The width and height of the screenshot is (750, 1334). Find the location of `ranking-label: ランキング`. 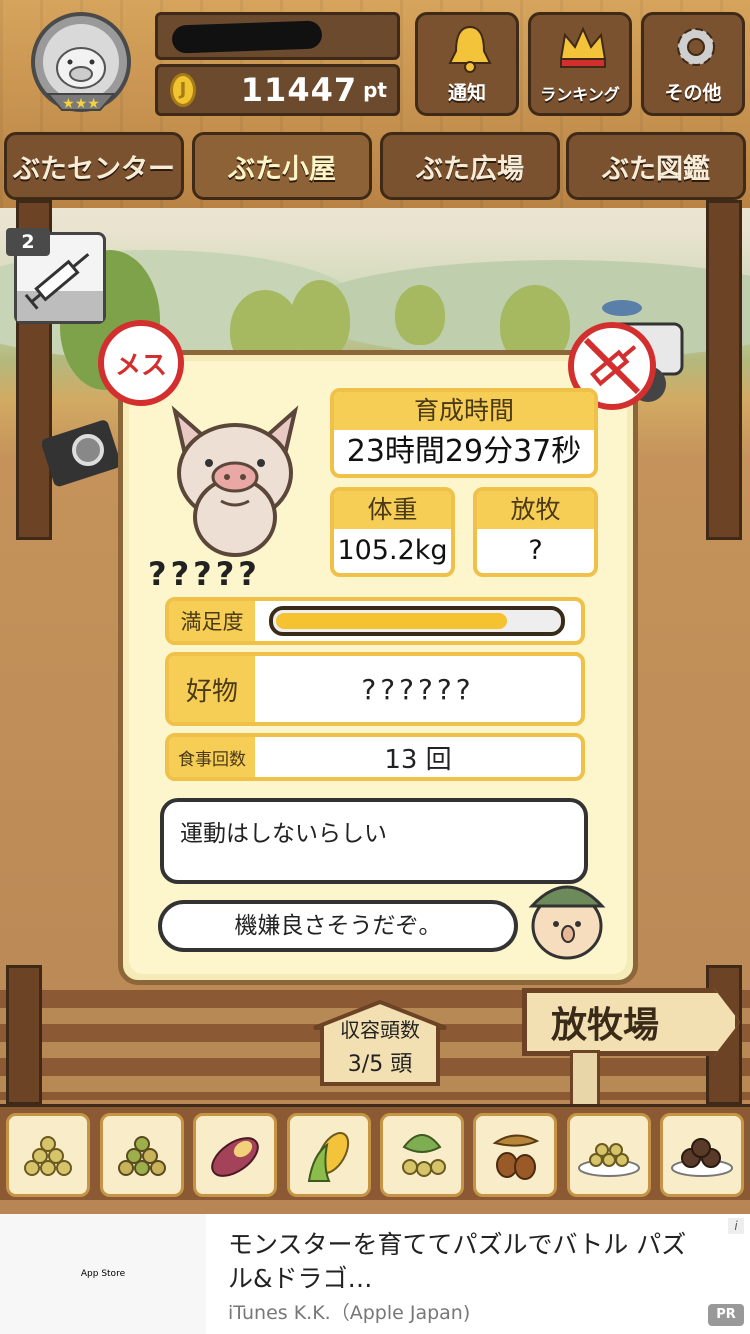

ranking-label: ランキング is located at coordinates (580, 94).